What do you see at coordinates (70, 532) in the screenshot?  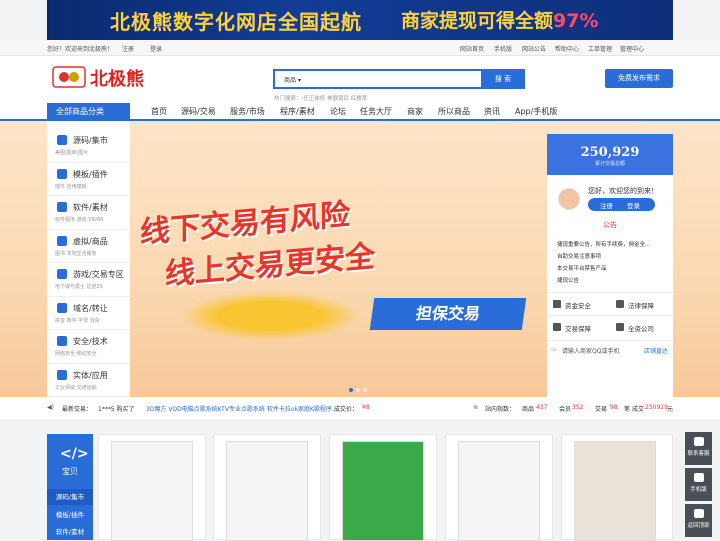 I see `showcase-tab: 软件/素材` at bounding box center [70, 532].